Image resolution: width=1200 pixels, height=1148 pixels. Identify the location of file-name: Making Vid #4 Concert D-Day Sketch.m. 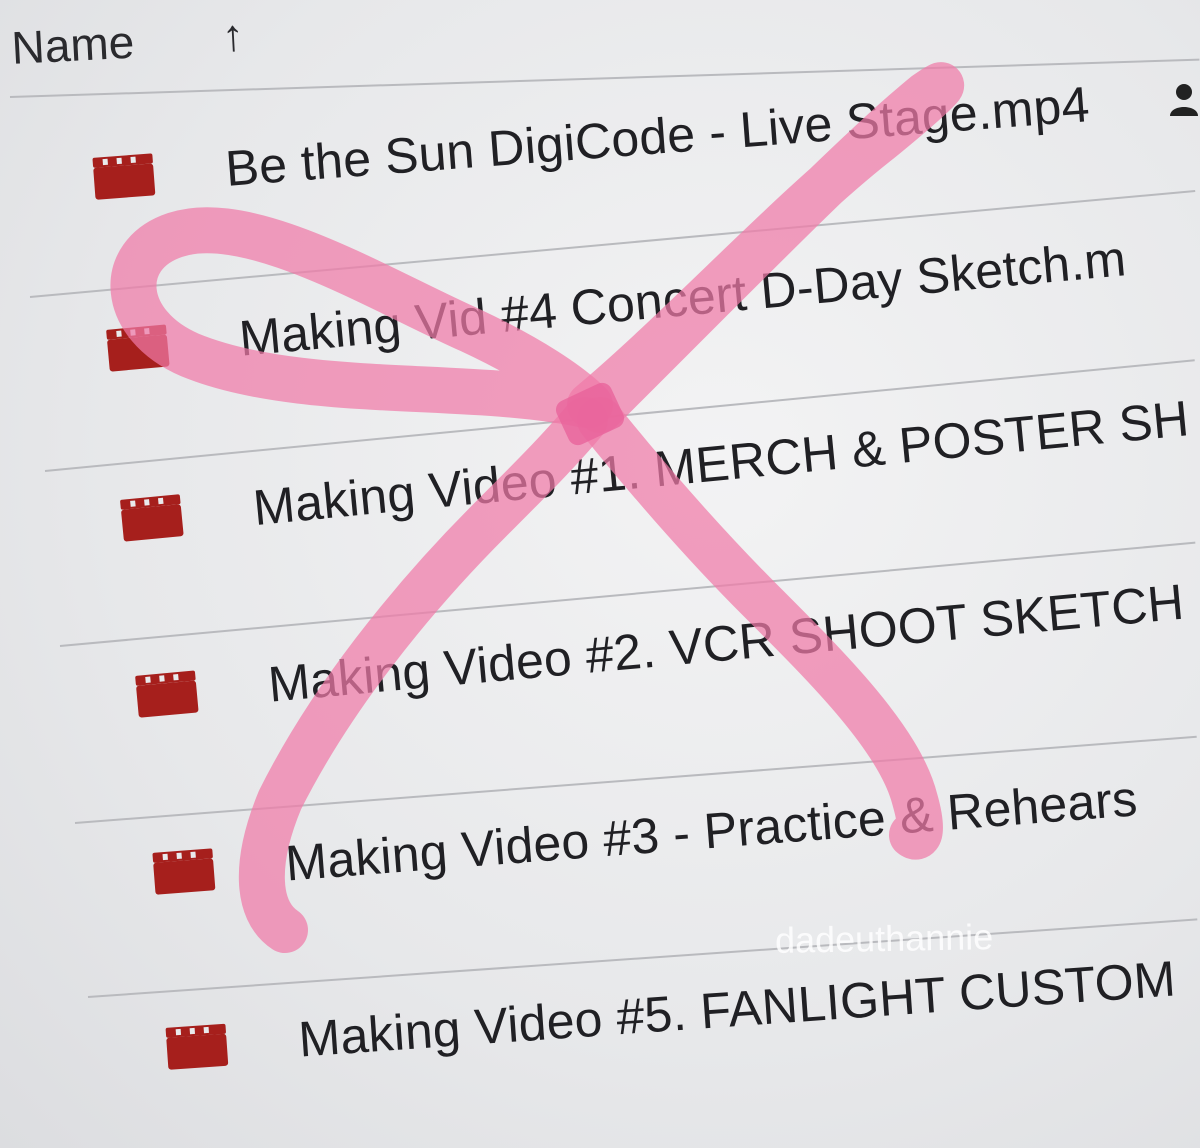
(683, 298).